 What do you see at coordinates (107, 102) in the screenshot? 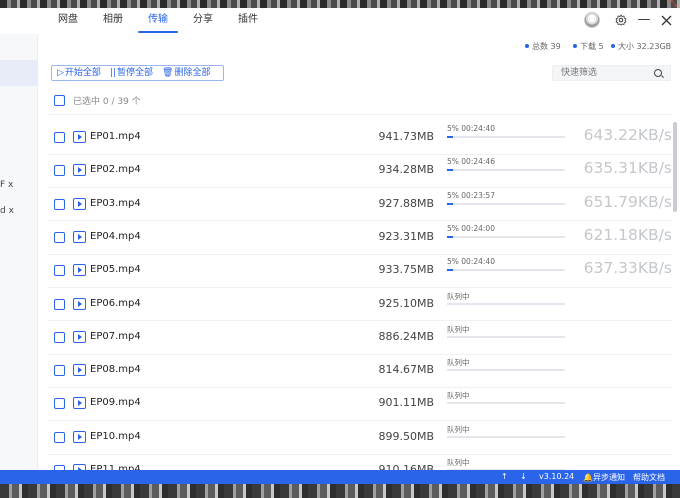
I see `selection-count: 已选中 0 / 39 个` at bounding box center [107, 102].